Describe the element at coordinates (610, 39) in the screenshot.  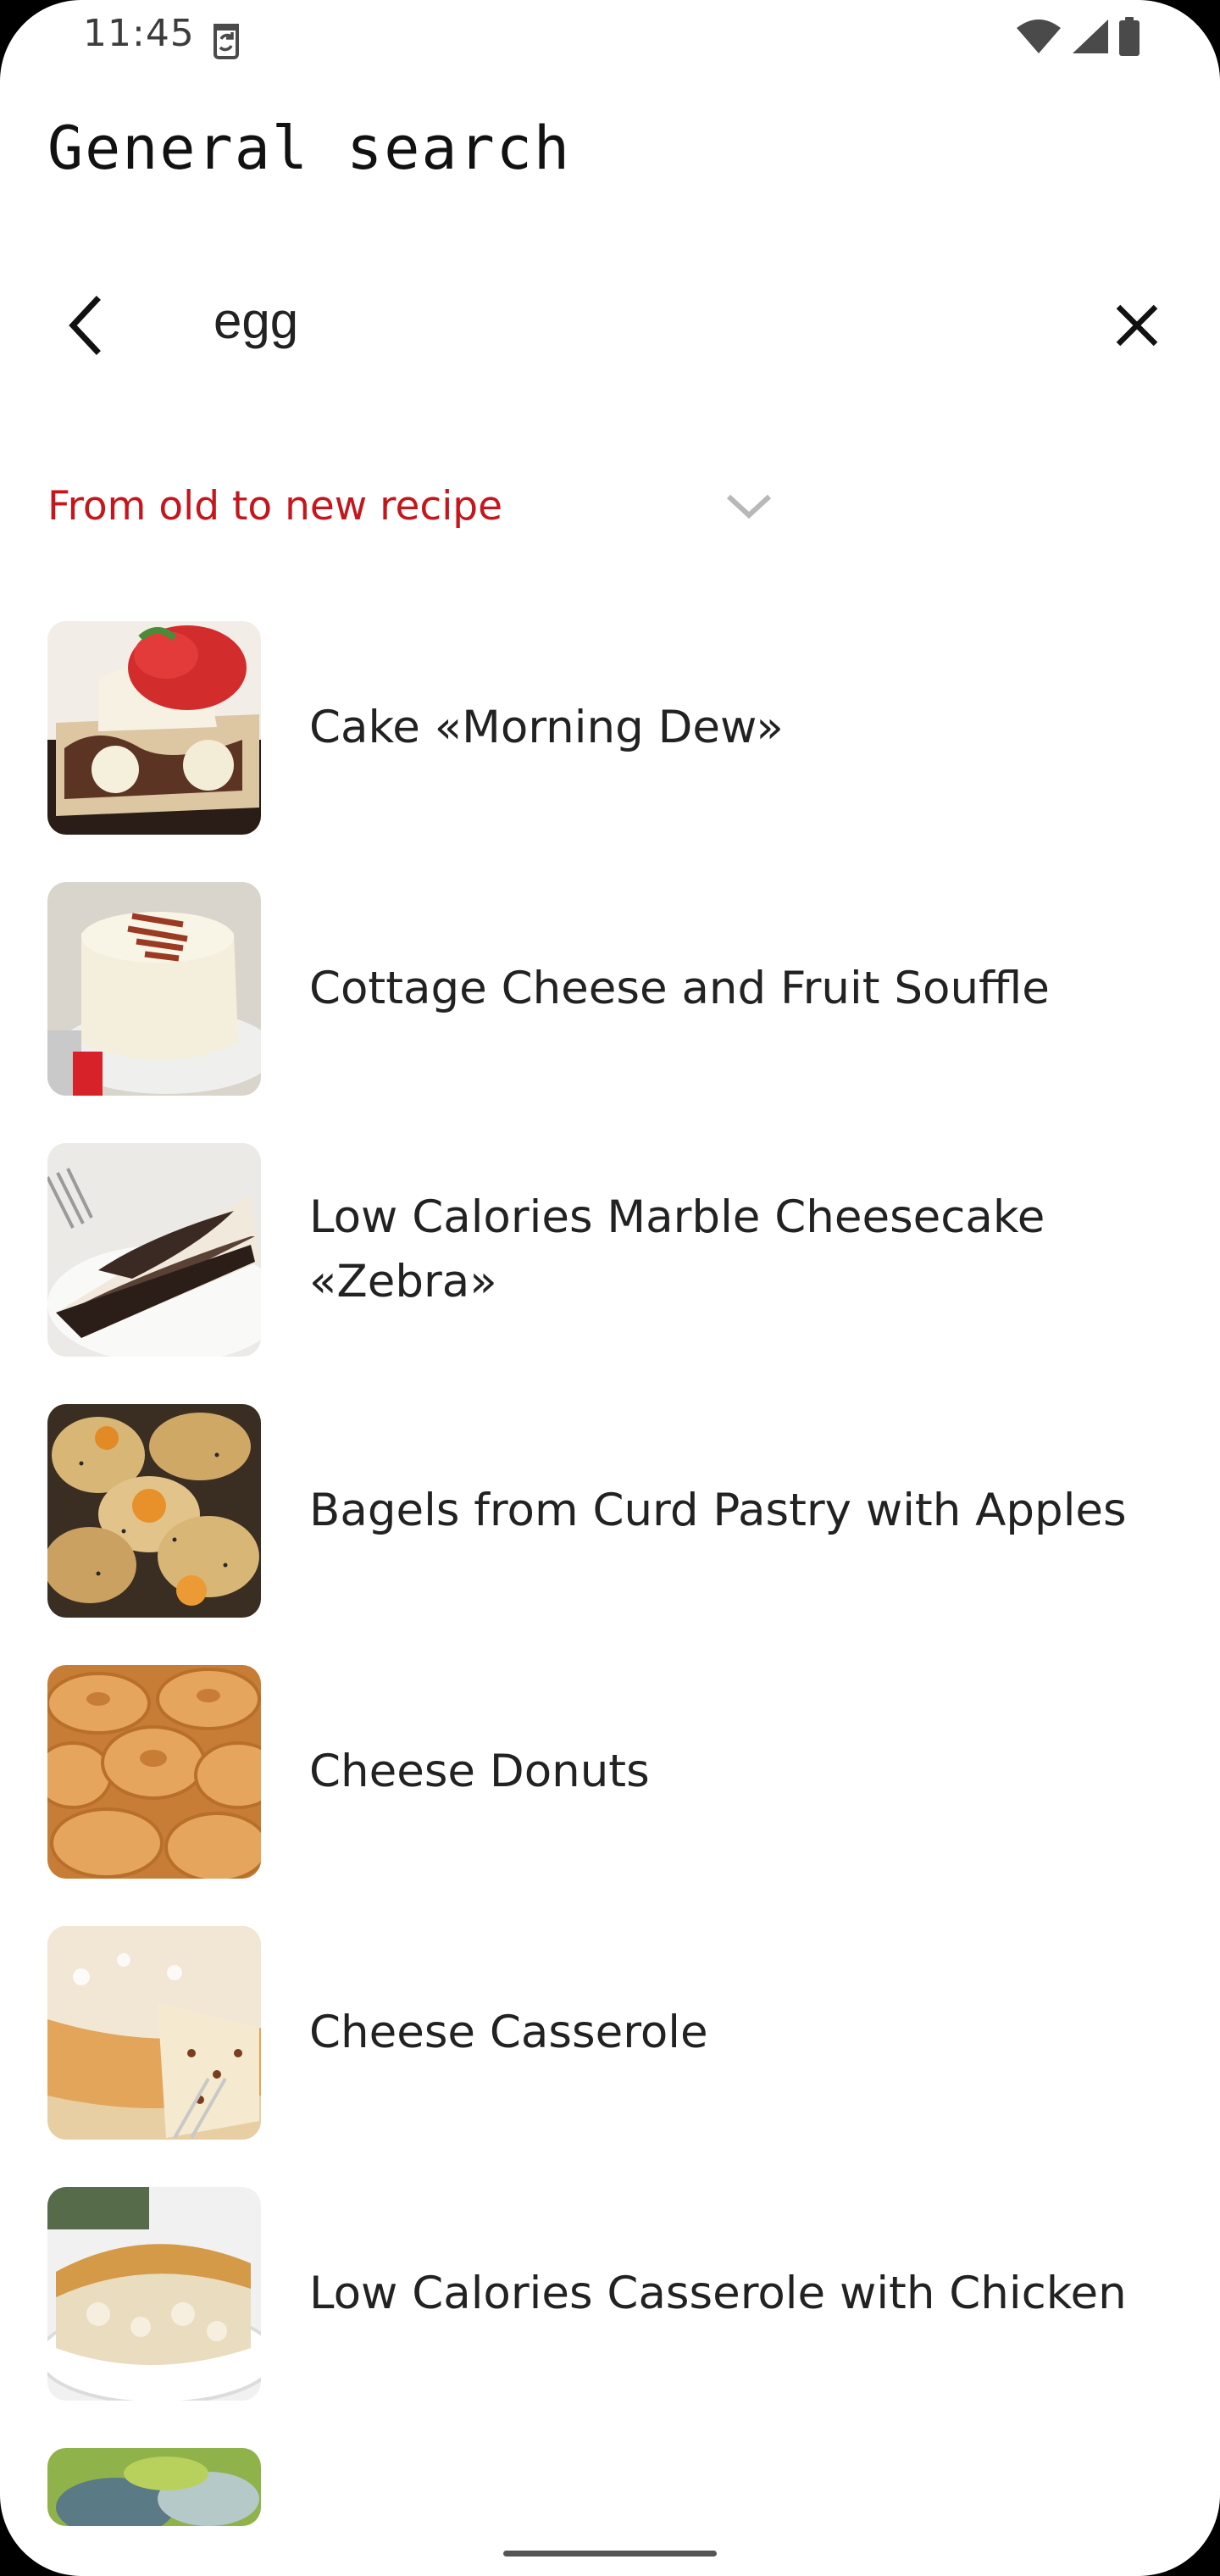
I see `status-bar: 11:45` at that location.